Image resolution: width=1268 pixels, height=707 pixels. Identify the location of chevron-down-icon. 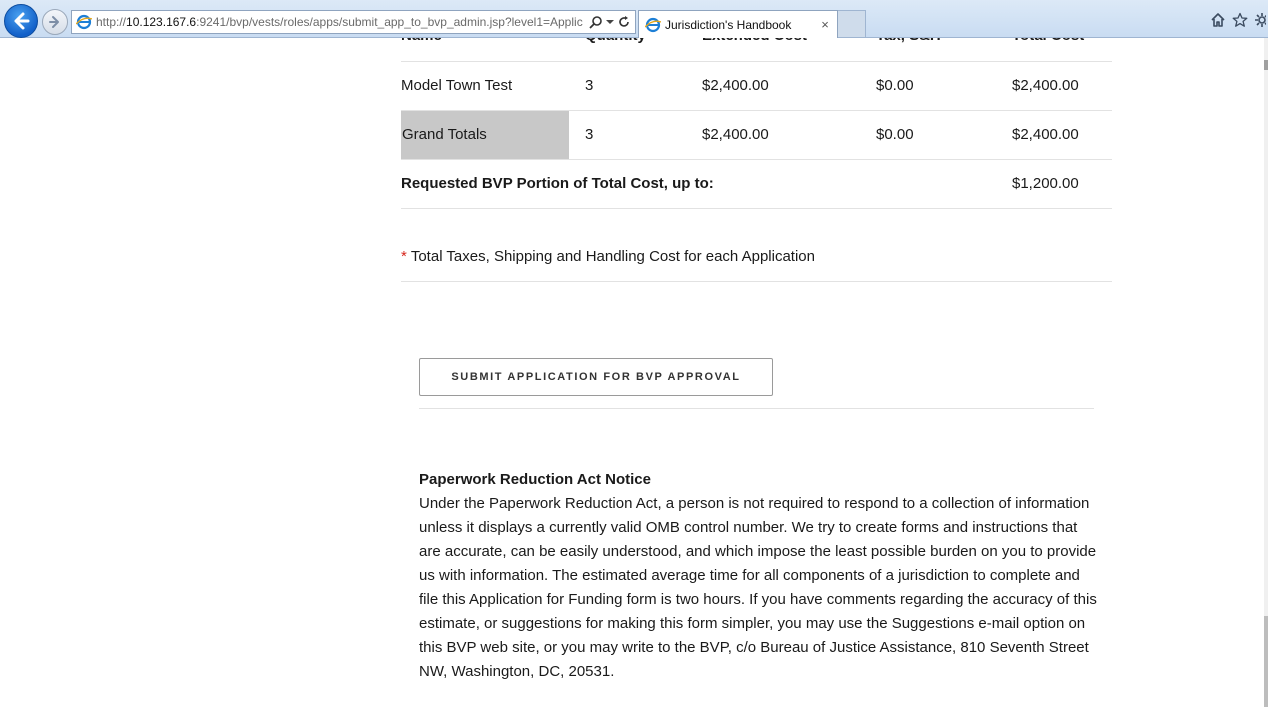
(610, 22).